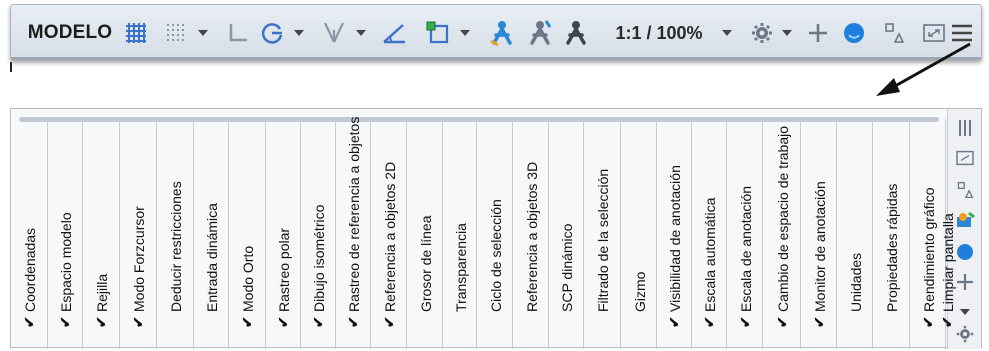  I want to click on menu-item-label: Filtrado de la selección, so click(602, 240).